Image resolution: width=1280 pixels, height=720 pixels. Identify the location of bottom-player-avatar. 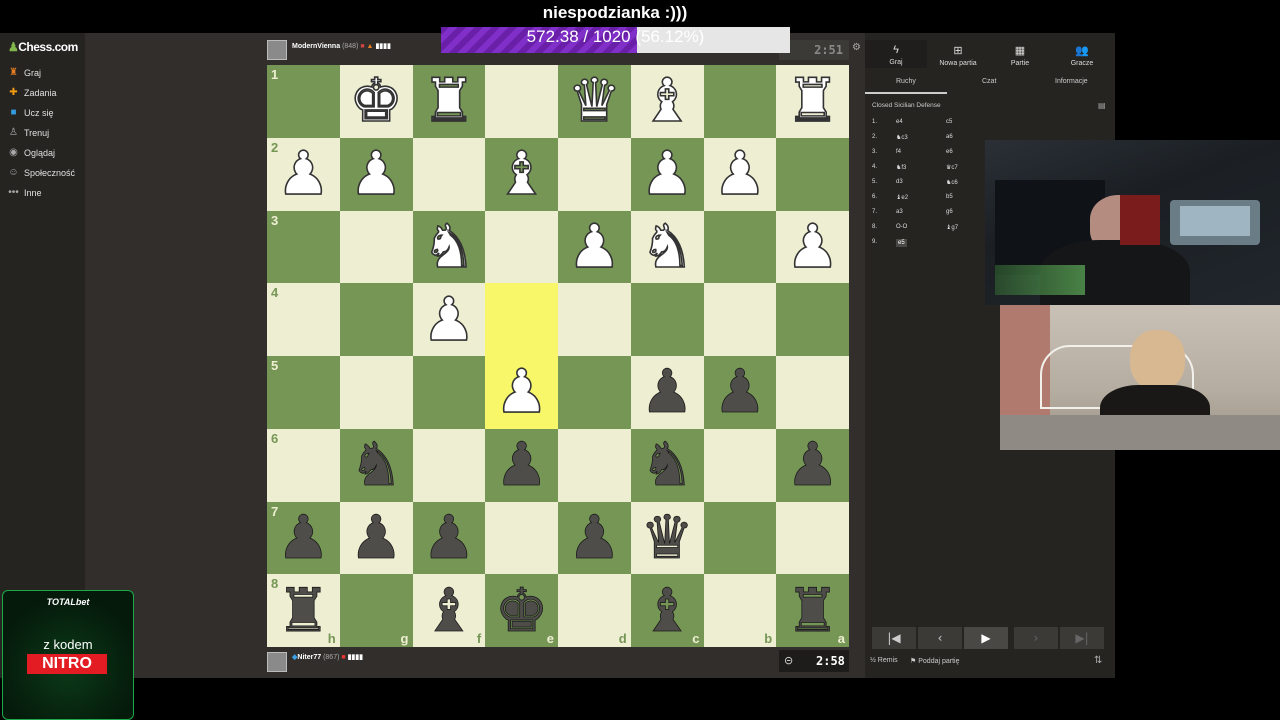
(277, 662).